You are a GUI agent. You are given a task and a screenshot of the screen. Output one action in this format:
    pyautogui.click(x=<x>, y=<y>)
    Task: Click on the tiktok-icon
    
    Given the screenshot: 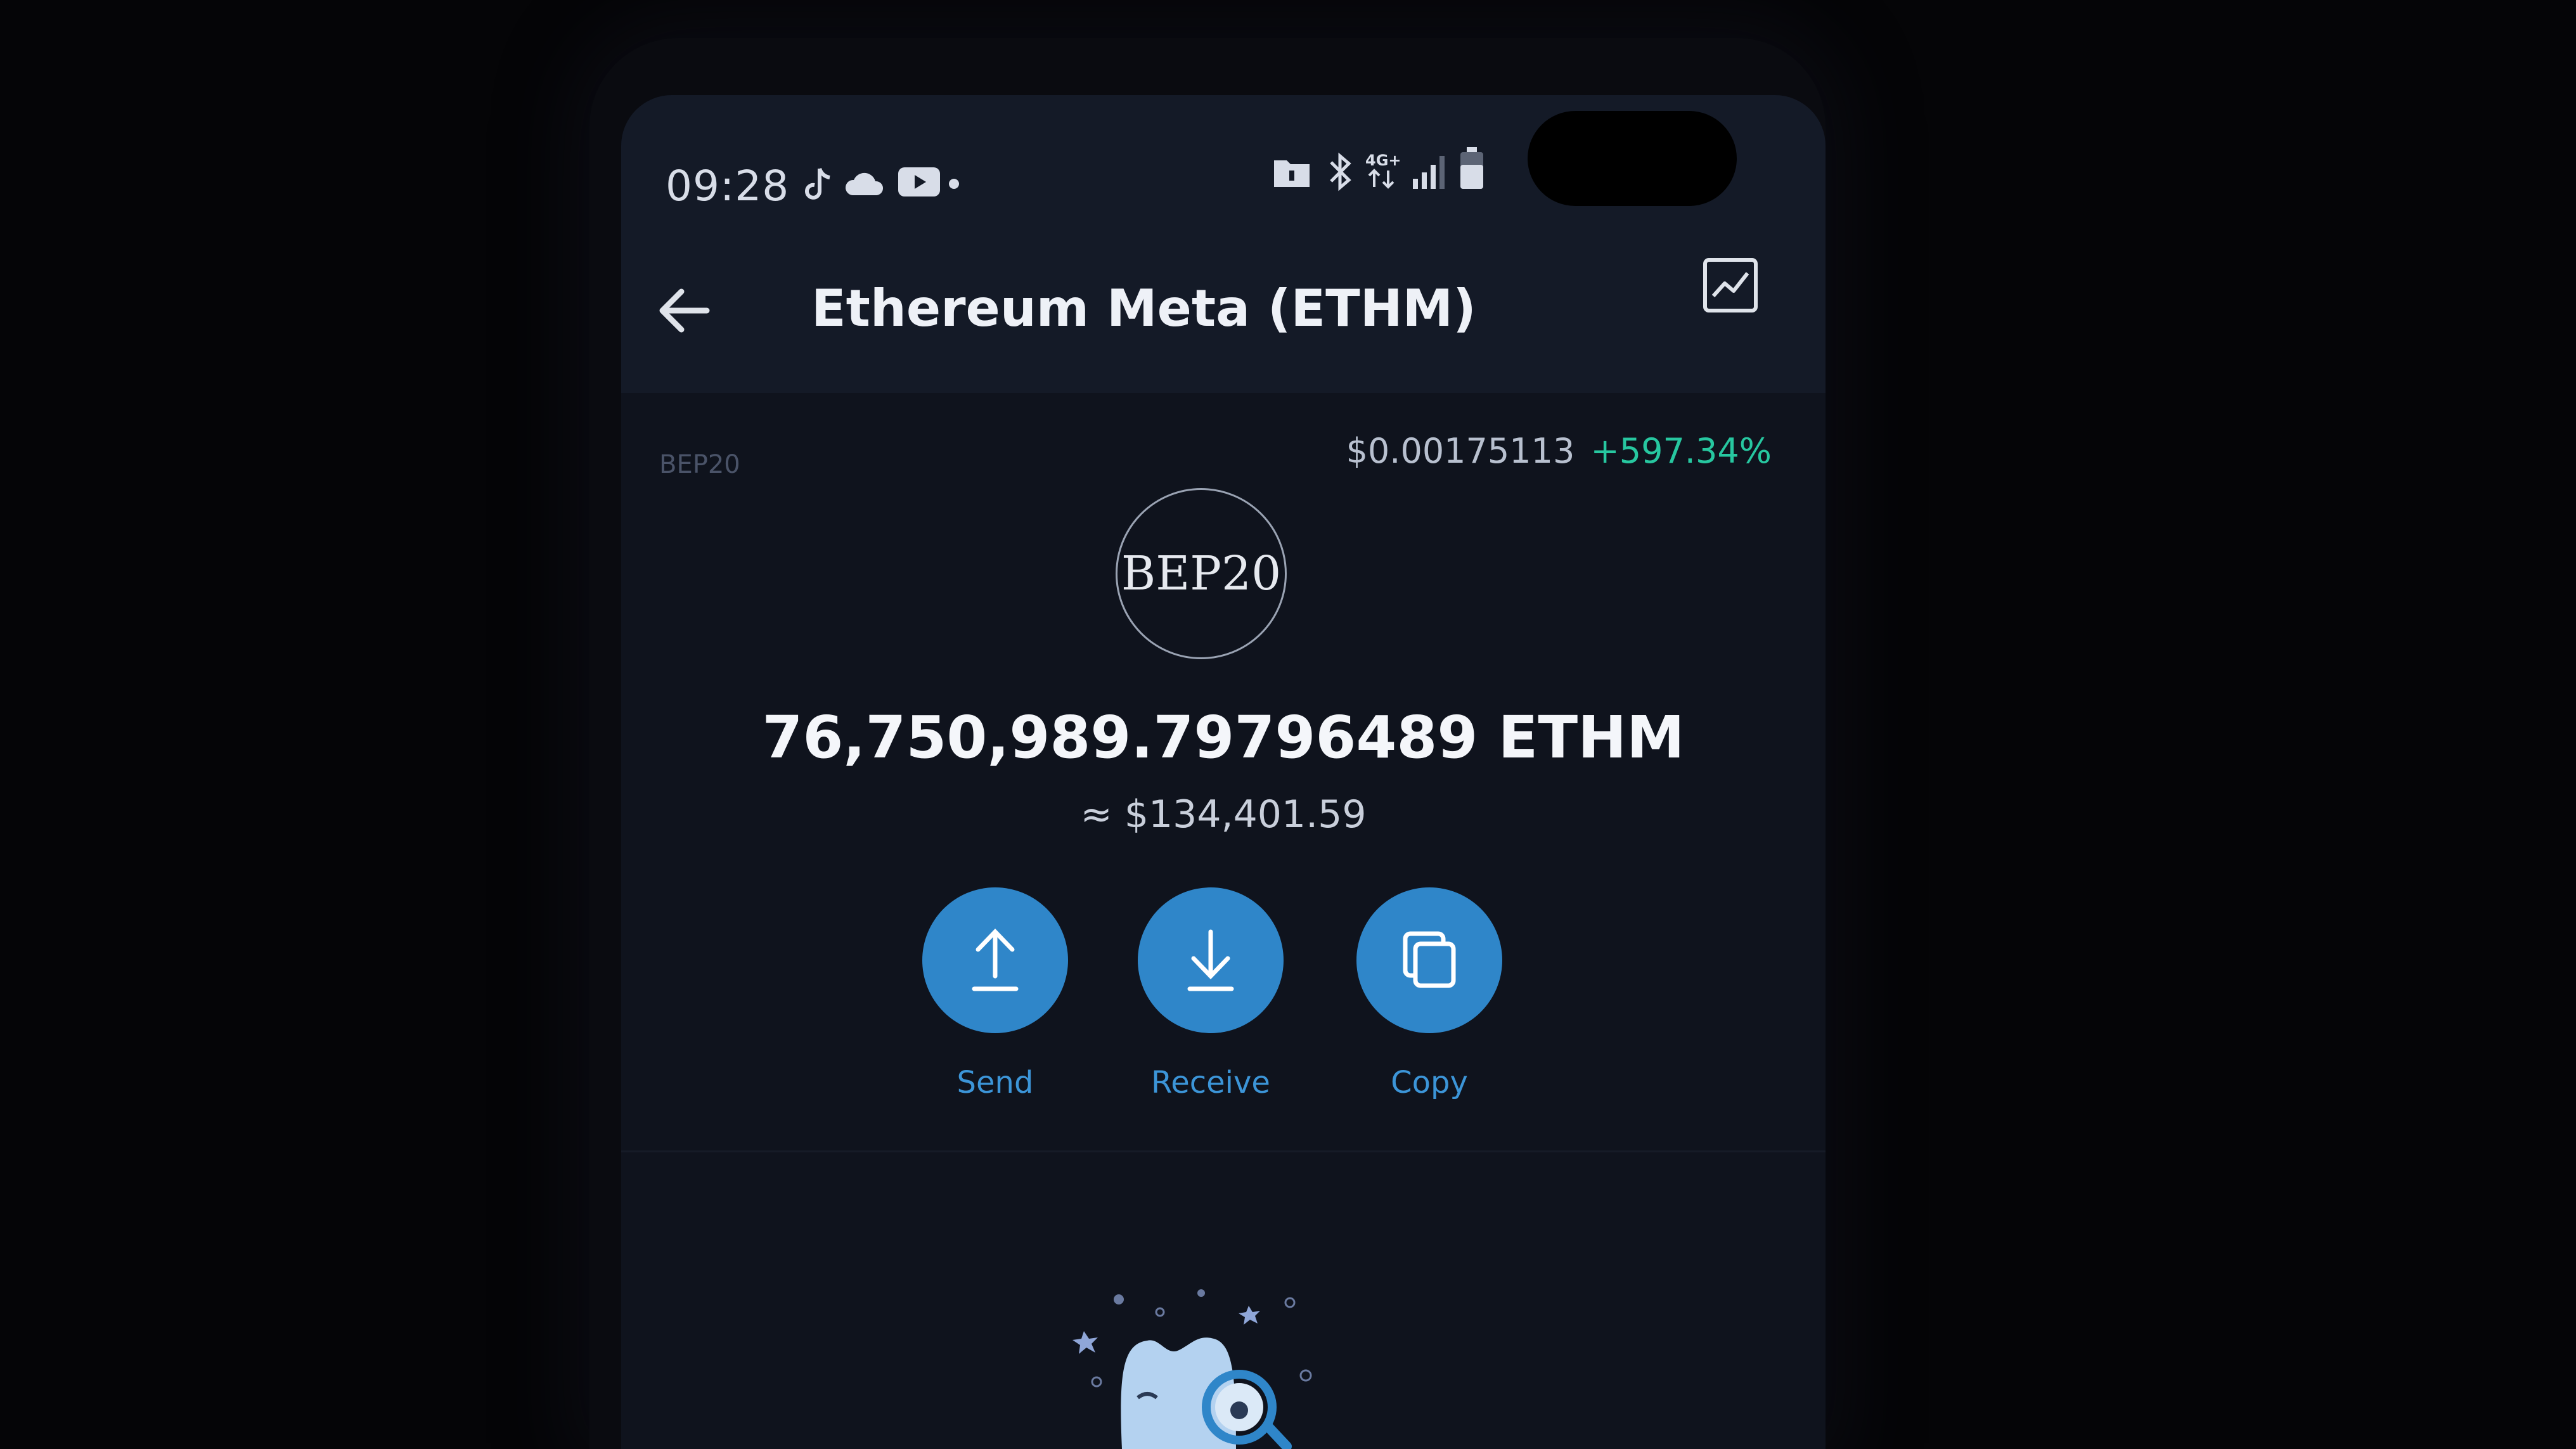 What is the action you would take?
    pyautogui.click(x=818, y=186)
    